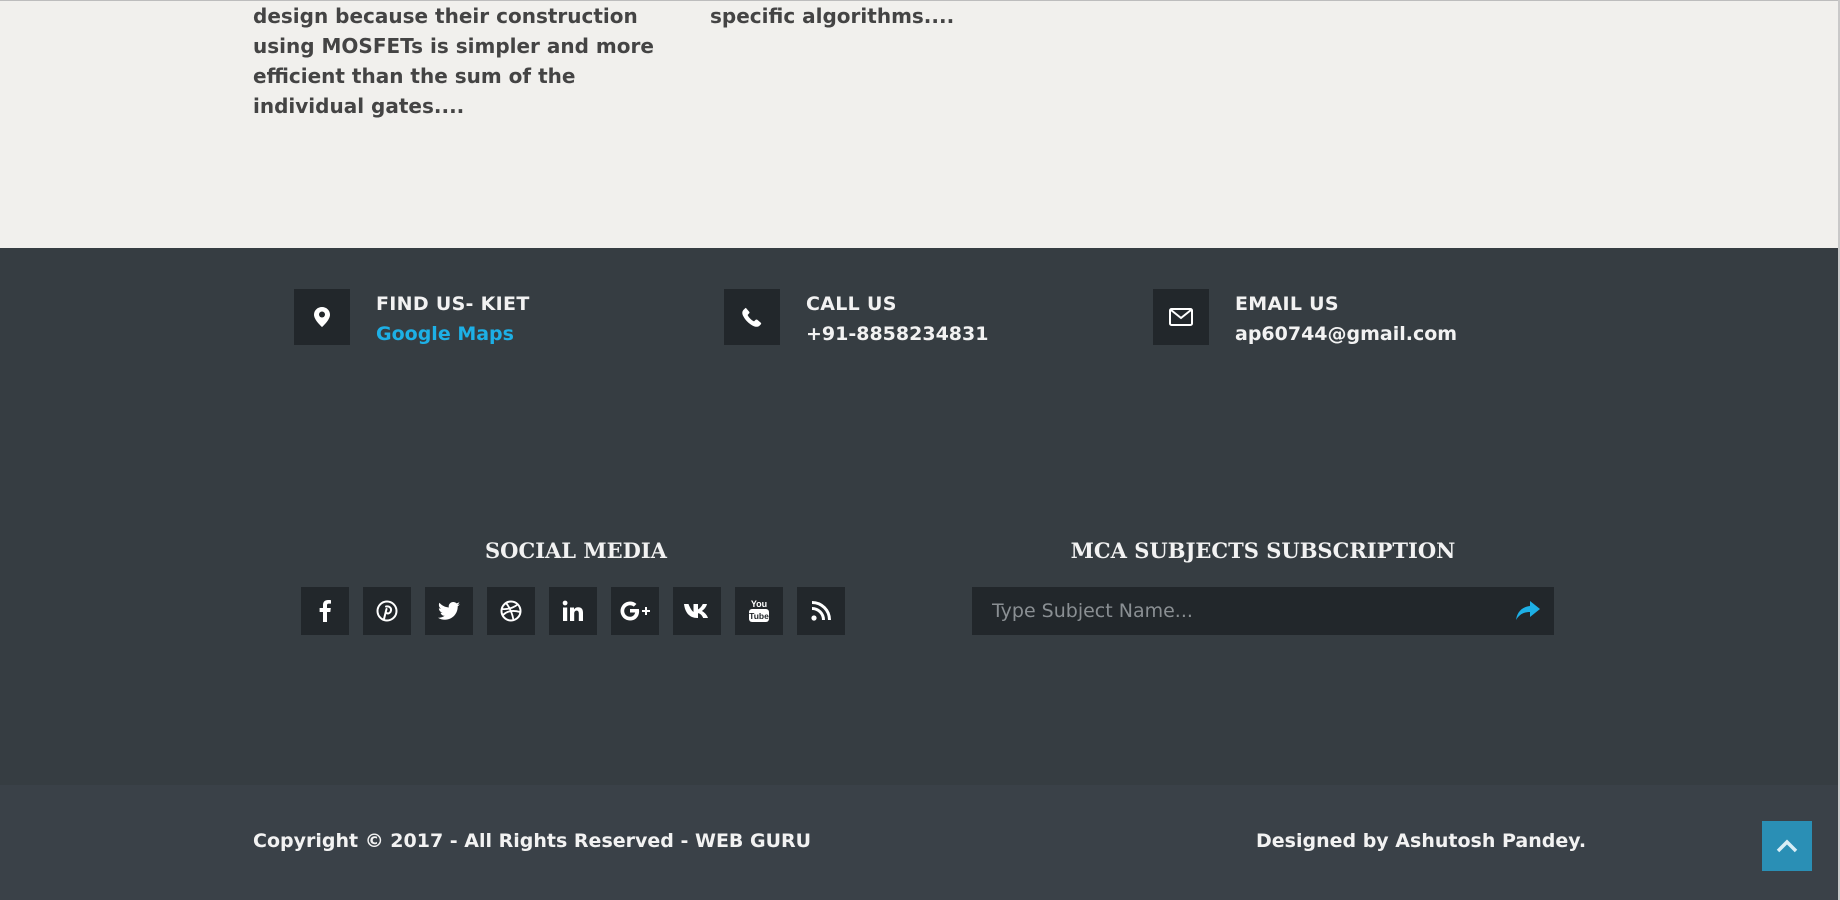 This screenshot has width=1840, height=900. I want to click on rss-icon, so click(821, 611).